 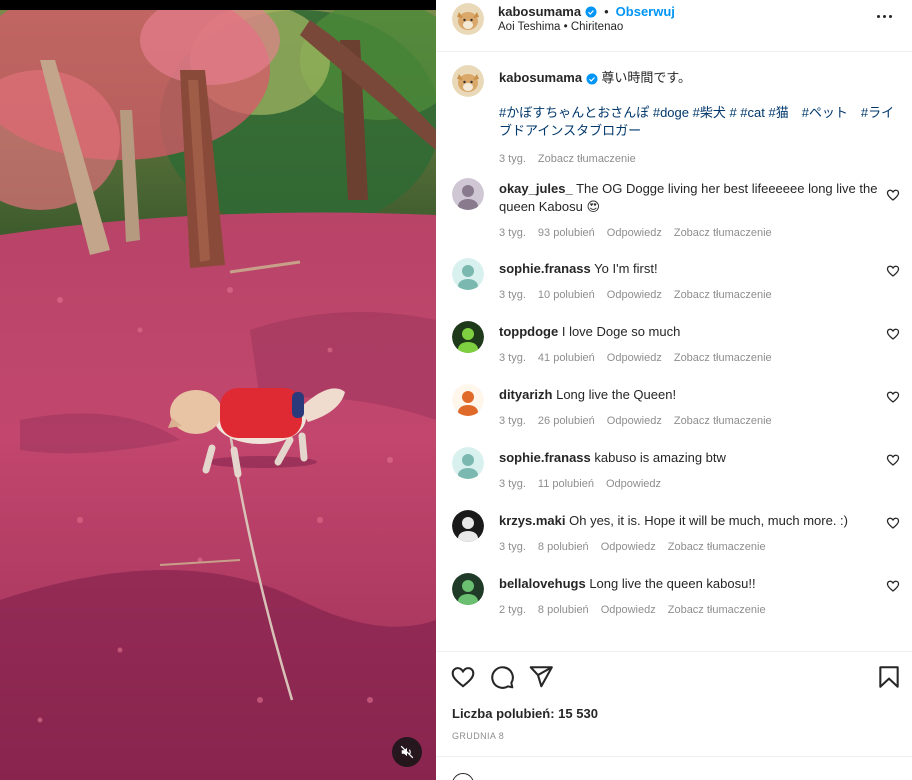 I want to click on comment-text: Yo I'm first!, so click(x=626, y=268).